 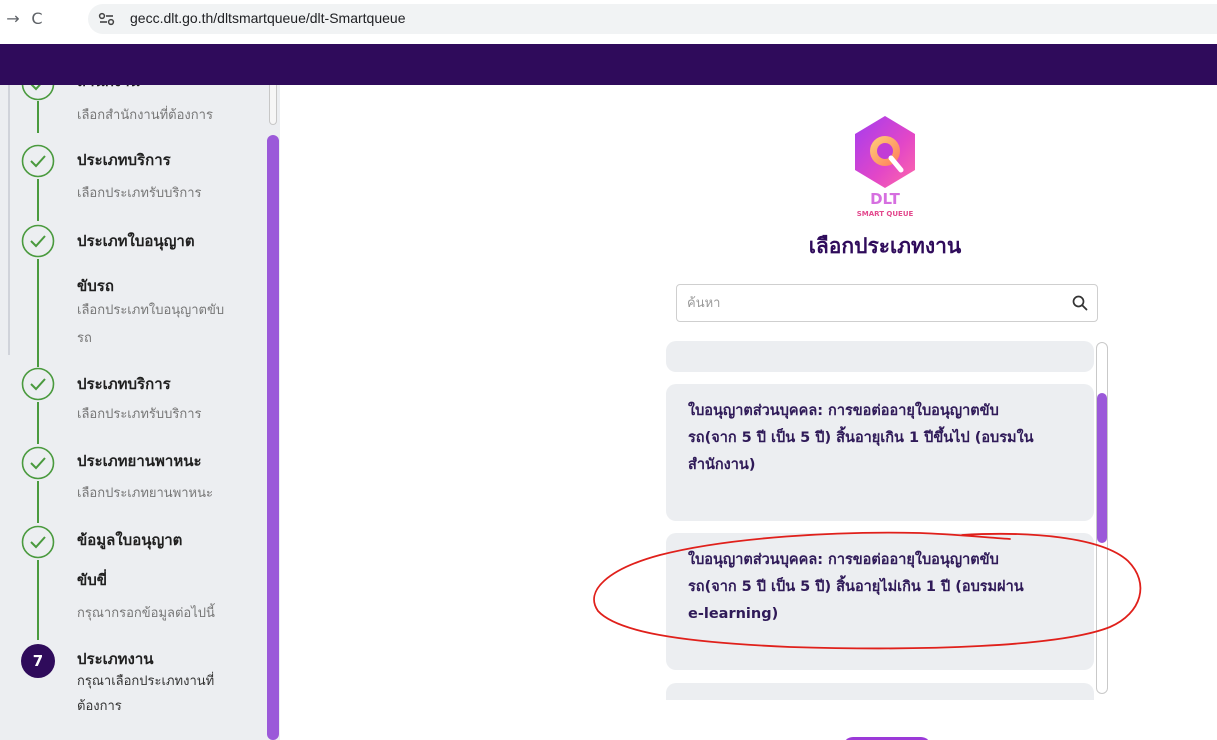 What do you see at coordinates (867, 303) in the screenshot?
I see `search-input` at bounding box center [867, 303].